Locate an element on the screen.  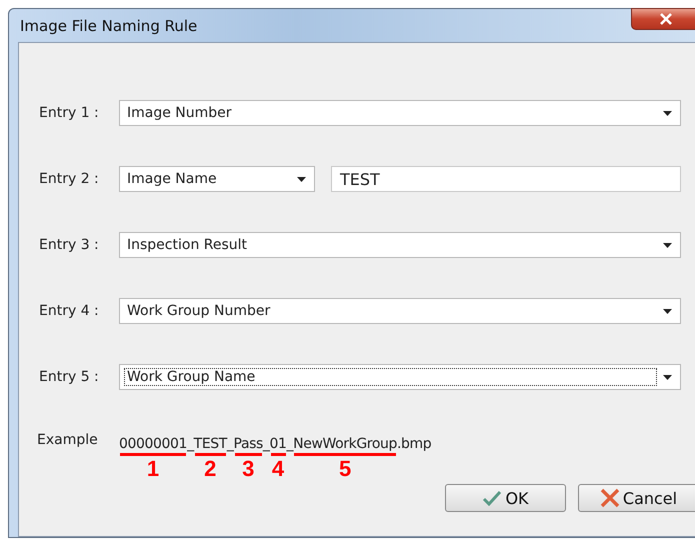
text-field: TEST is located at coordinates (506, 179).